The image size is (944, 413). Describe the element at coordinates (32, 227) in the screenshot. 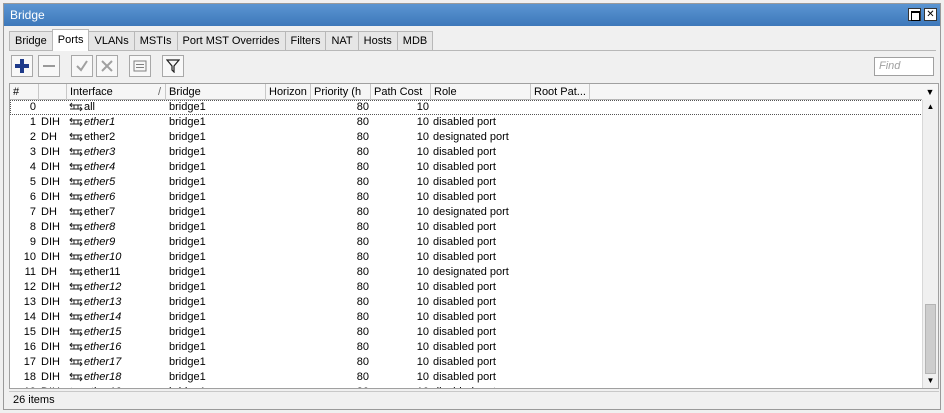

I see `row-number: 8` at that location.